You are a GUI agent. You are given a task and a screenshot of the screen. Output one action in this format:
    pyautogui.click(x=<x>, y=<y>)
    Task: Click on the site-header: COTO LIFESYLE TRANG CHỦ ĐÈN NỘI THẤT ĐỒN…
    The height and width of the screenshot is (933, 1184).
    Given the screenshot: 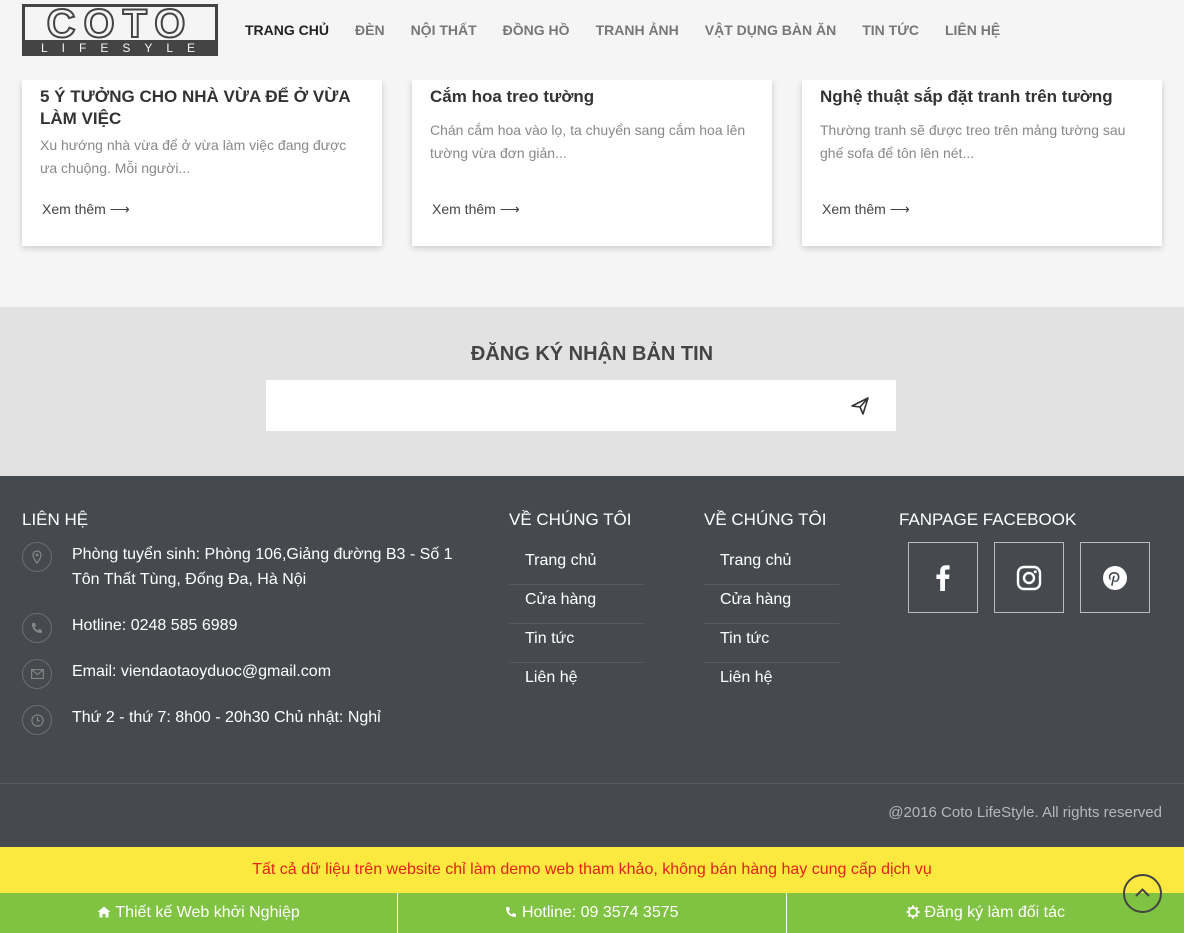 What is the action you would take?
    pyautogui.click(x=592, y=40)
    